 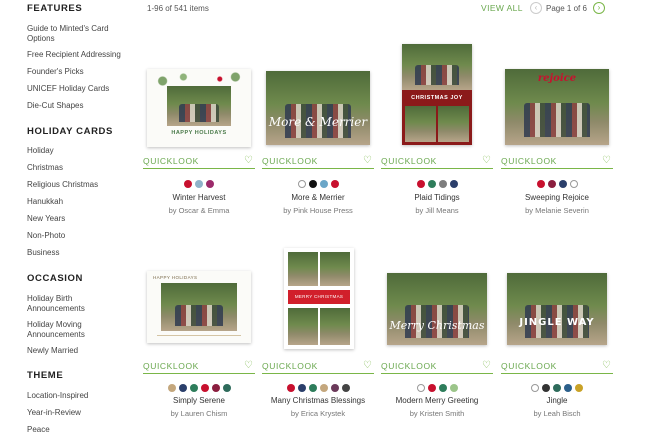 What do you see at coordinates (79, 106) in the screenshot?
I see `sidebar-item-die-cut-shapes: Die-Cut Shapes` at bounding box center [79, 106].